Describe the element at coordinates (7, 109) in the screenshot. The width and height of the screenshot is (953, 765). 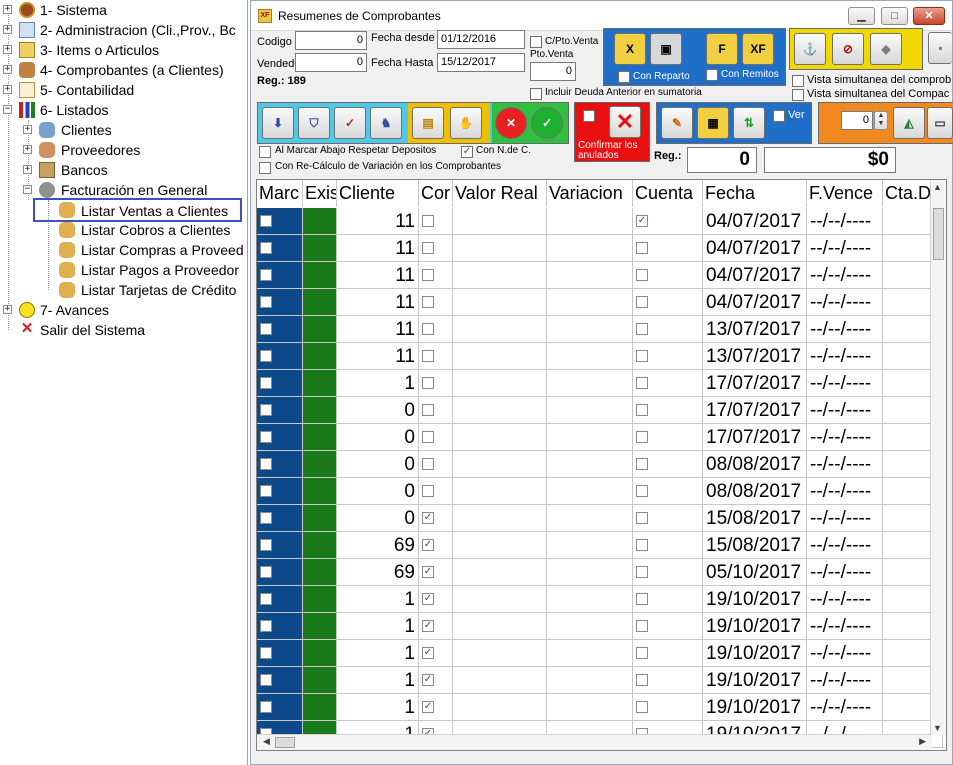
I see `collapse-icon: −` at that location.